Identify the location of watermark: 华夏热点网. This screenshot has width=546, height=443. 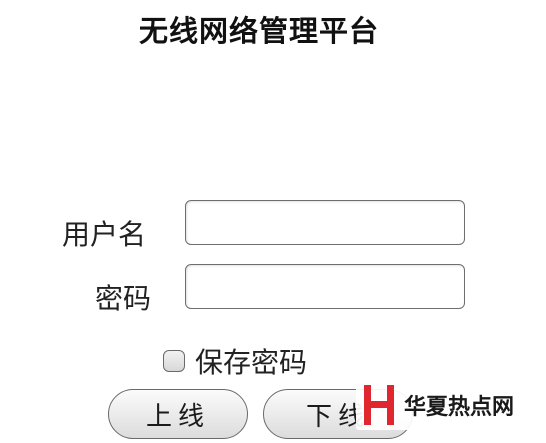
(439, 405).